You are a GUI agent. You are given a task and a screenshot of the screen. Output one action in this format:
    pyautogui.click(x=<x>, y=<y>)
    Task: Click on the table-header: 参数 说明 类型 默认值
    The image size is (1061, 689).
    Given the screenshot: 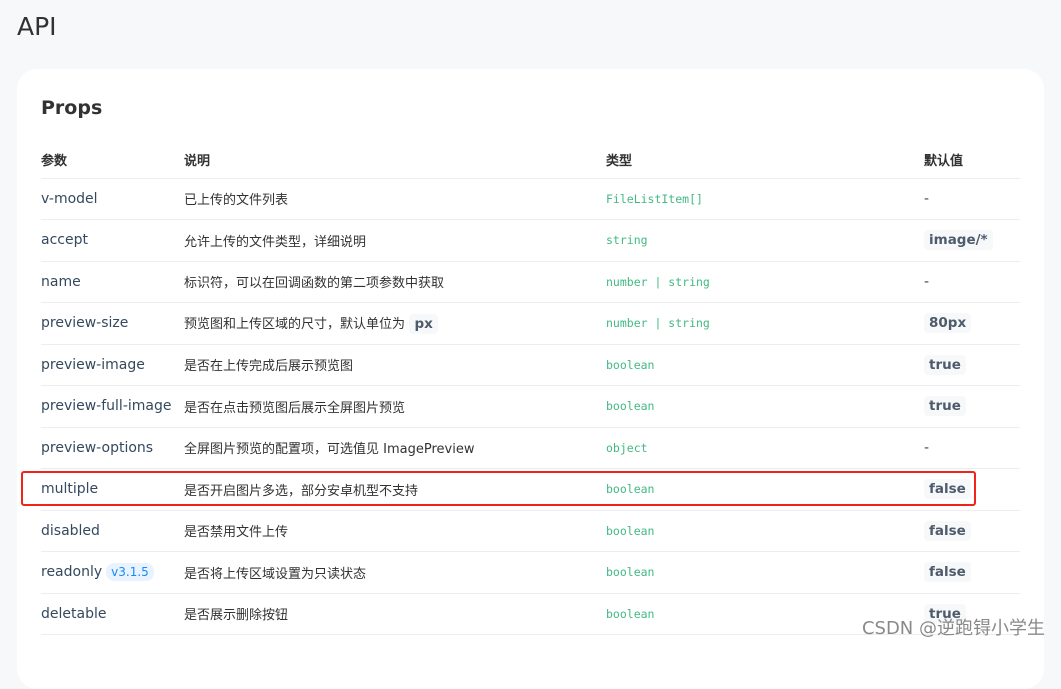 What is the action you would take?
    pyautogui.click(x=530, y=160)
    